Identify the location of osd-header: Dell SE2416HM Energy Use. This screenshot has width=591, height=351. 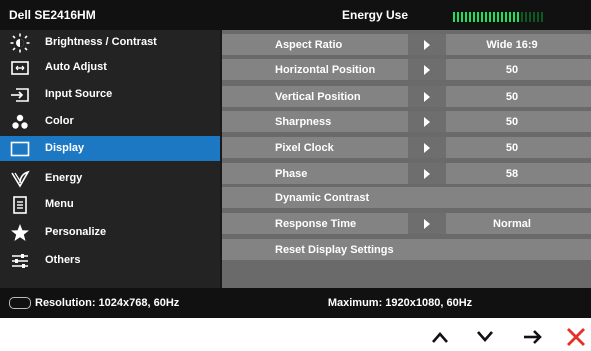
(295, 15).